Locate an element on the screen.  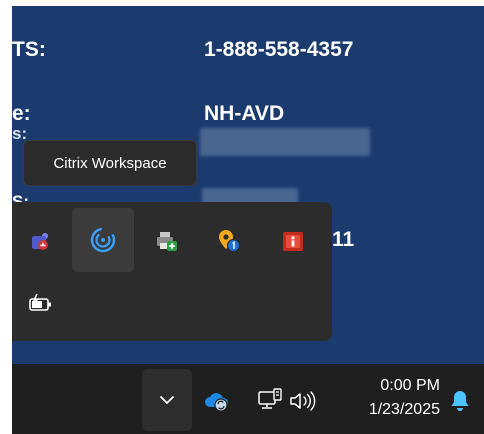
notification-bell-icon is located at coordinates (460, 401).